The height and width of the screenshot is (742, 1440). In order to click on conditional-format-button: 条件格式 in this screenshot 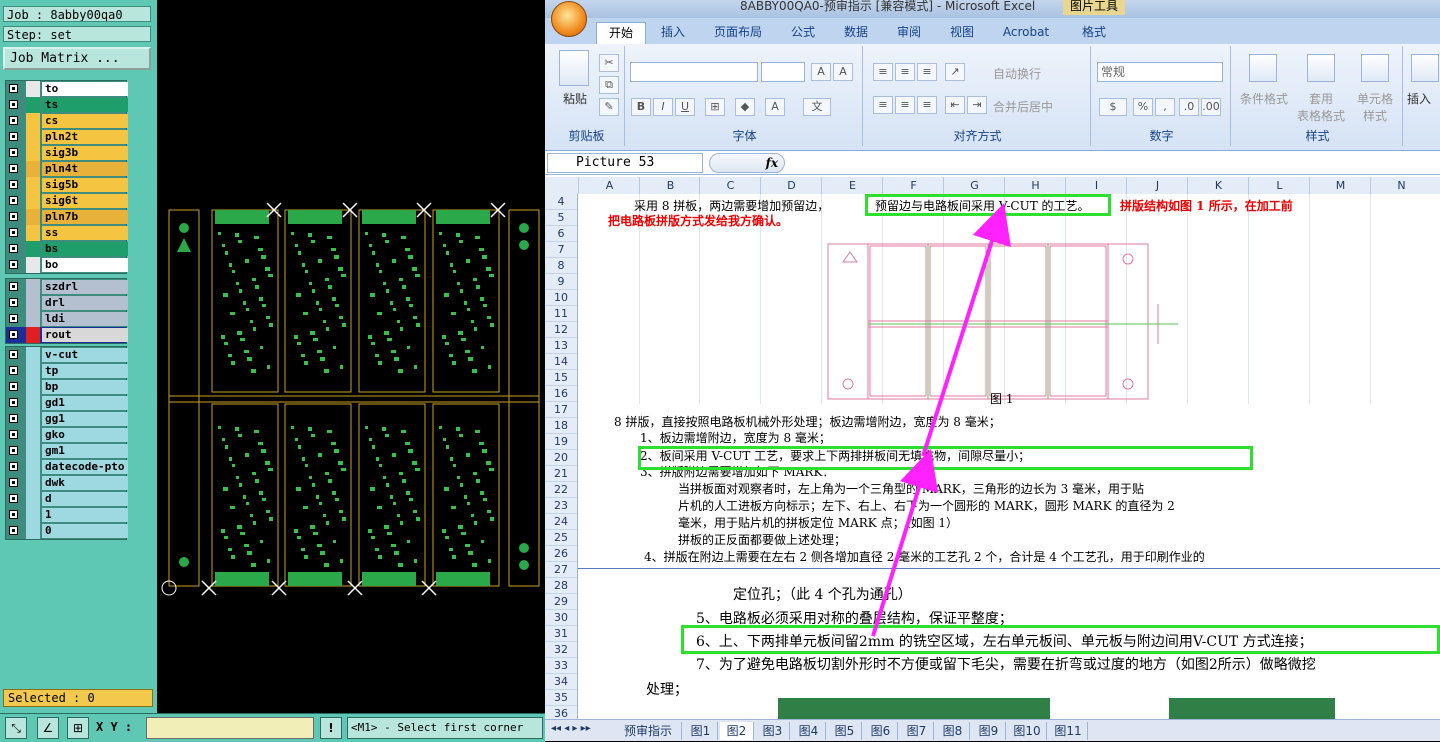, I will do `click(1264, 98)`.